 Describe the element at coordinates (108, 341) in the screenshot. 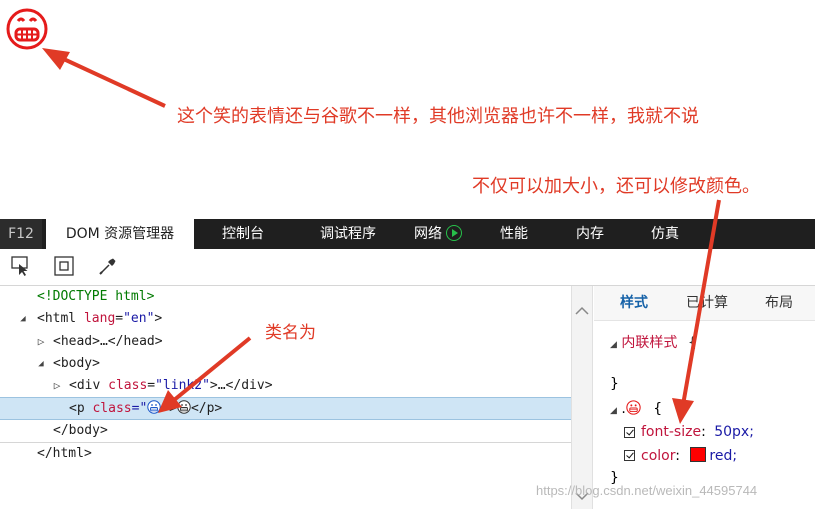

I see `head-node: <head>…</head>` at that location.